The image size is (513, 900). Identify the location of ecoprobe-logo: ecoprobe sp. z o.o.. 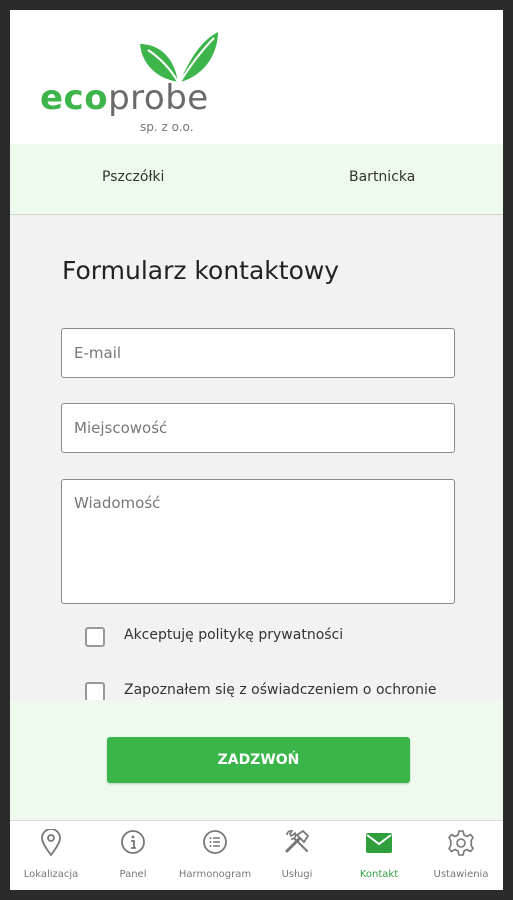
(135, 84).